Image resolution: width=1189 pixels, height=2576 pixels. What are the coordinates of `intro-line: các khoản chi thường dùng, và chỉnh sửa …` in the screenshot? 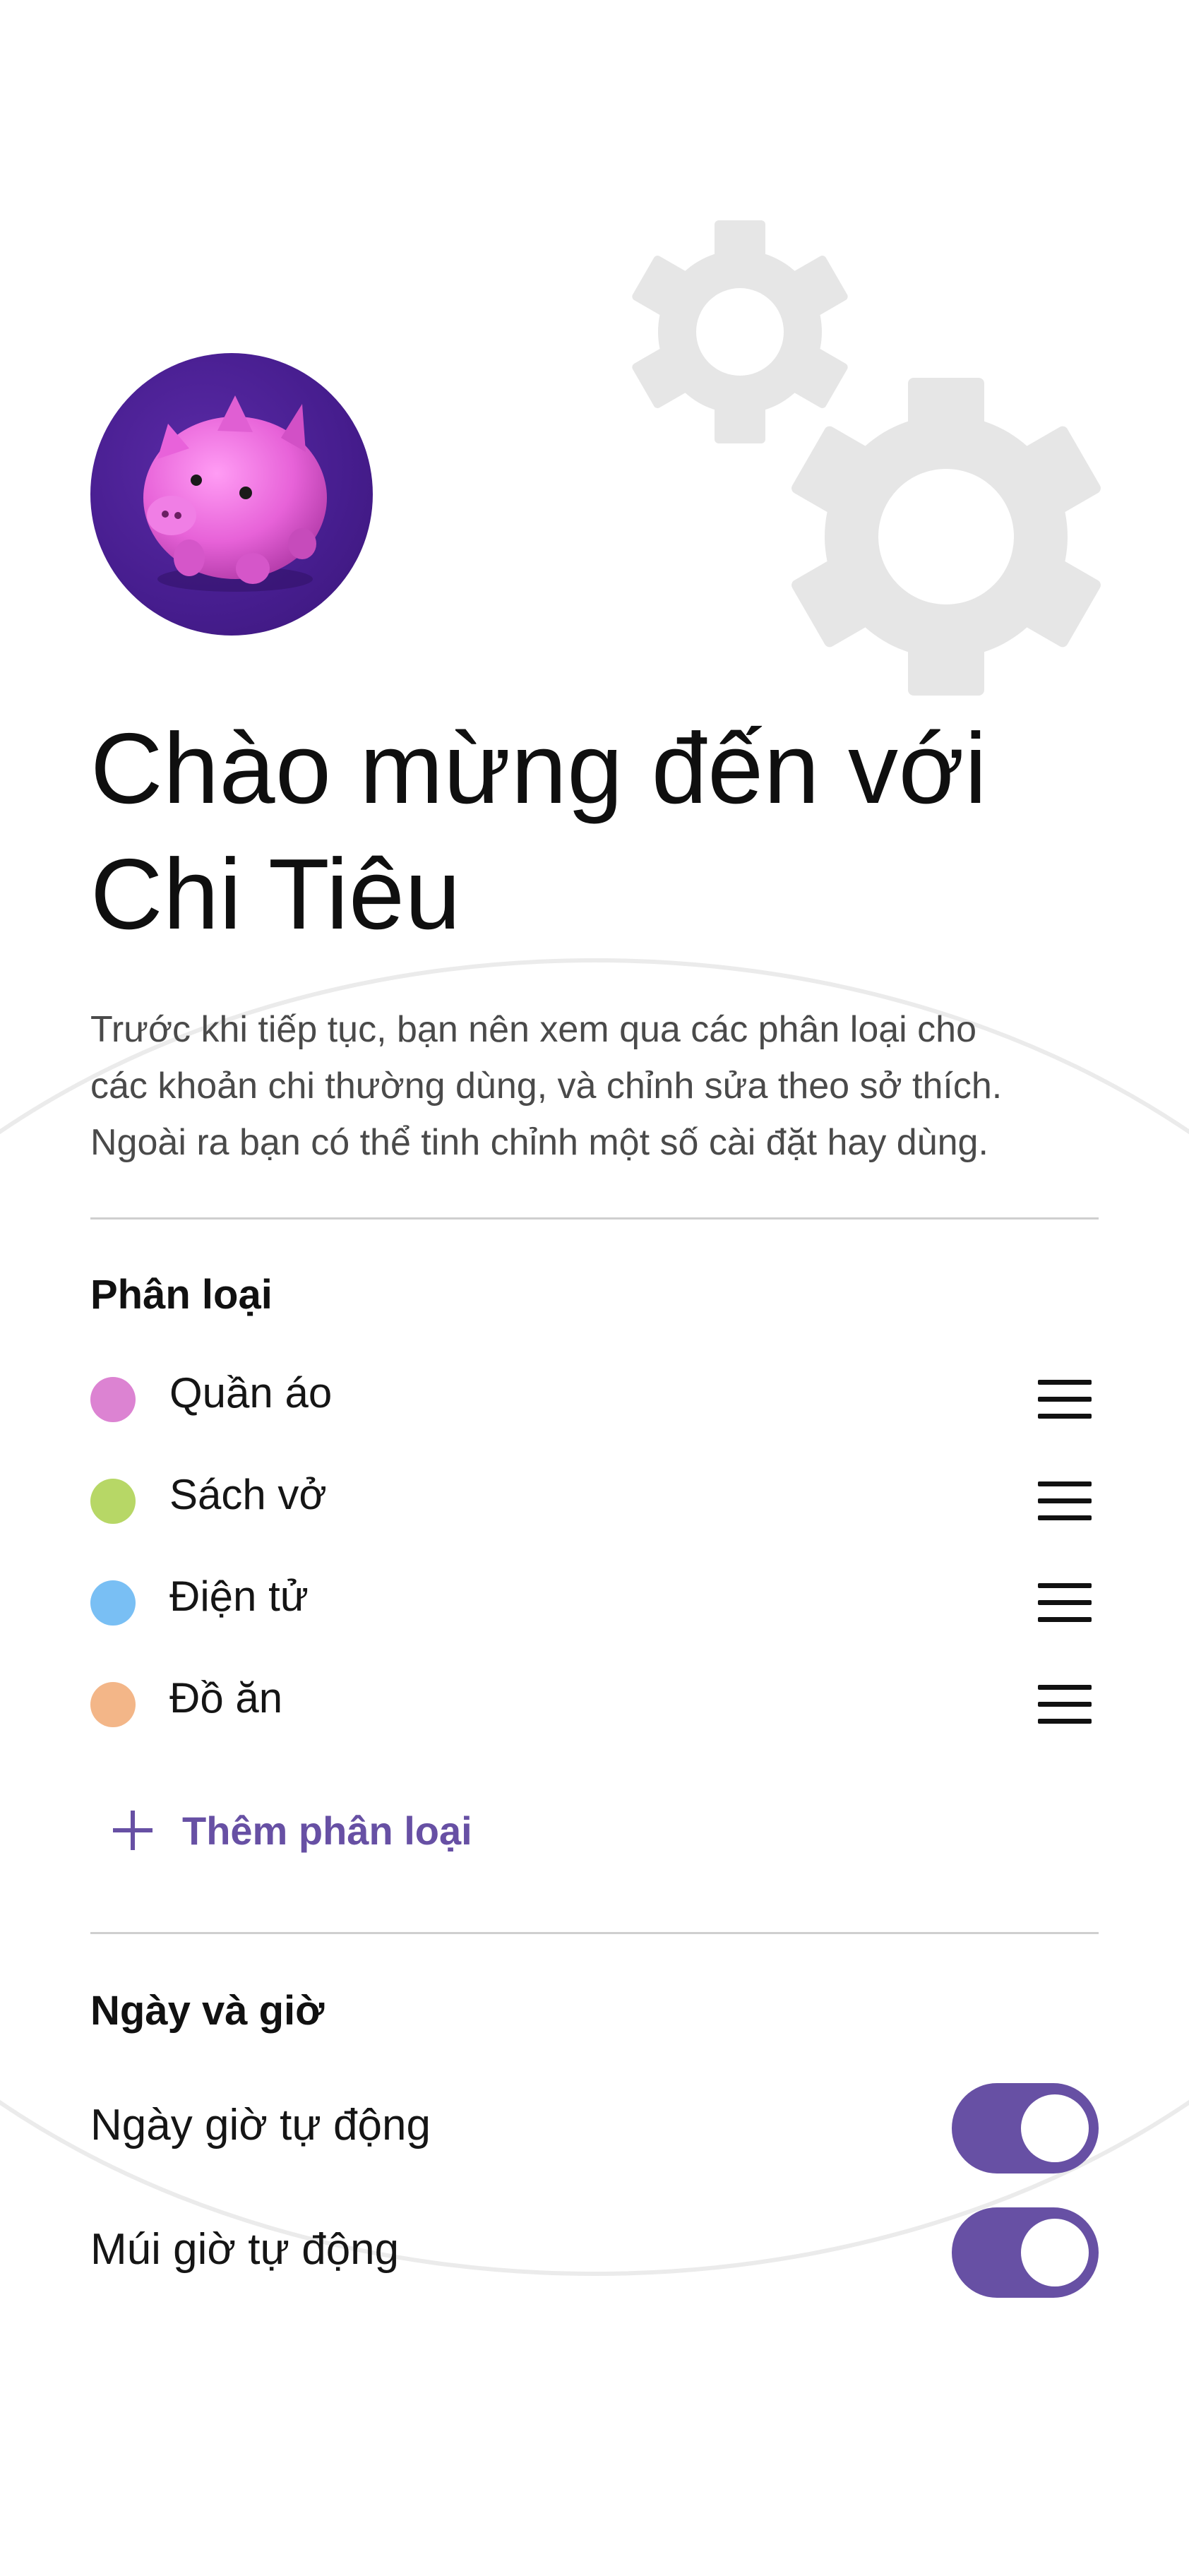 It's located at (546, 1086).